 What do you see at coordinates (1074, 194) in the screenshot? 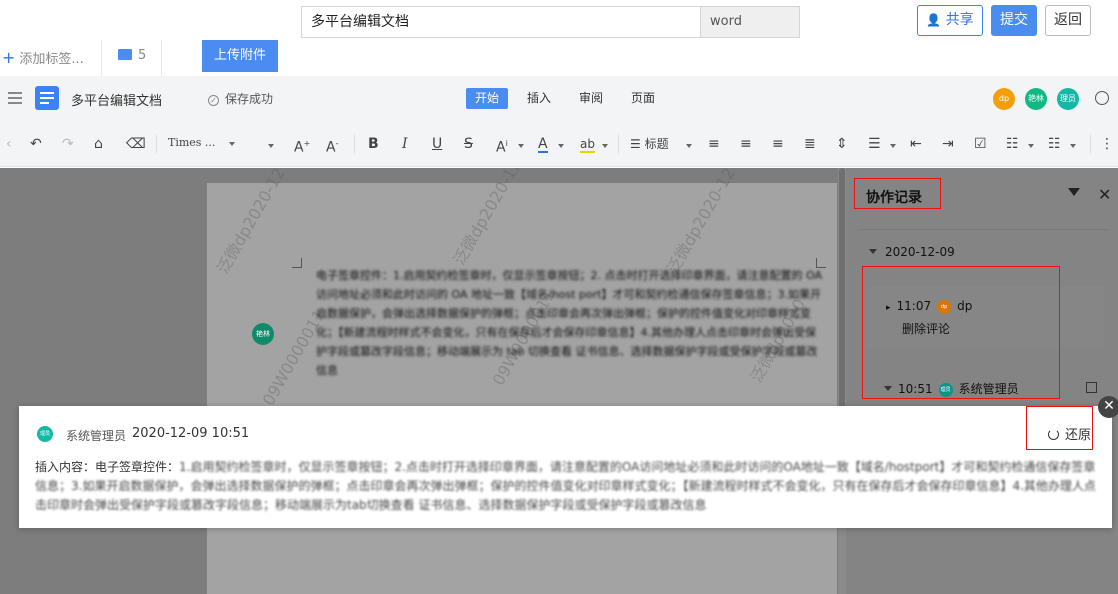
I see `filter-icon` at bounding box center [1074, 194].